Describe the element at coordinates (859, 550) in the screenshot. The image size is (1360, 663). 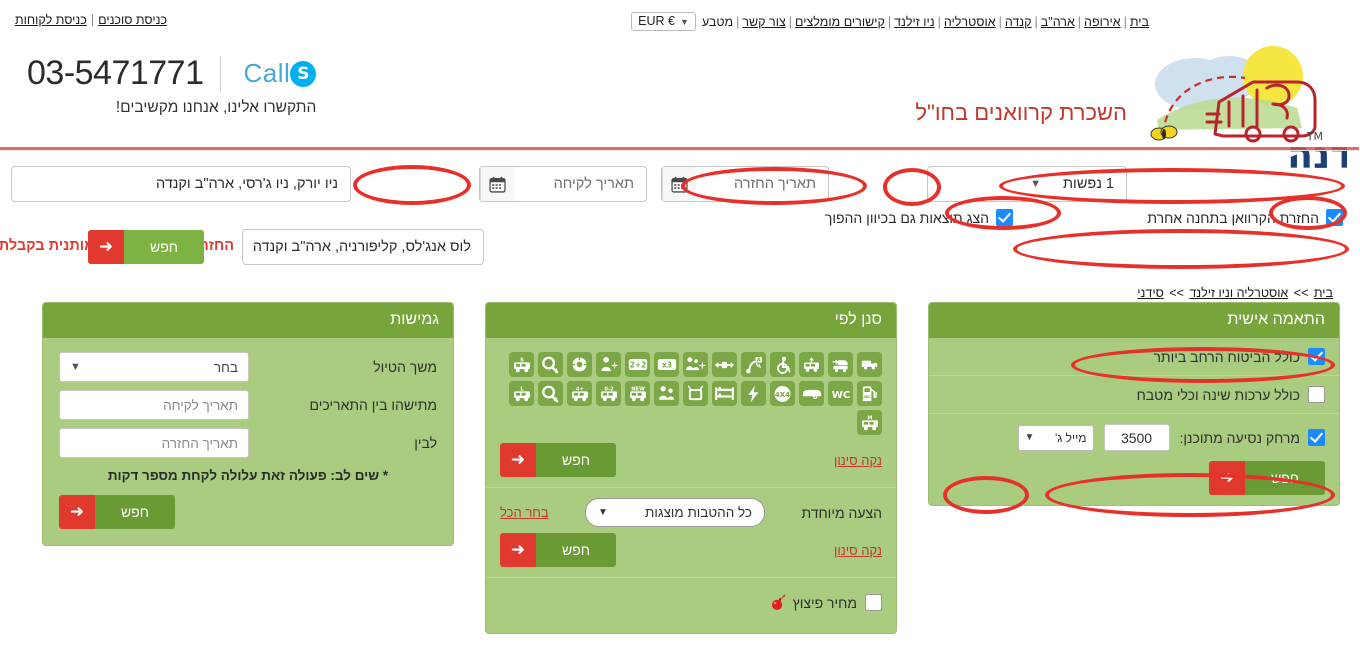
I see `clear-filter-link-2: נקה סינון` at that location.